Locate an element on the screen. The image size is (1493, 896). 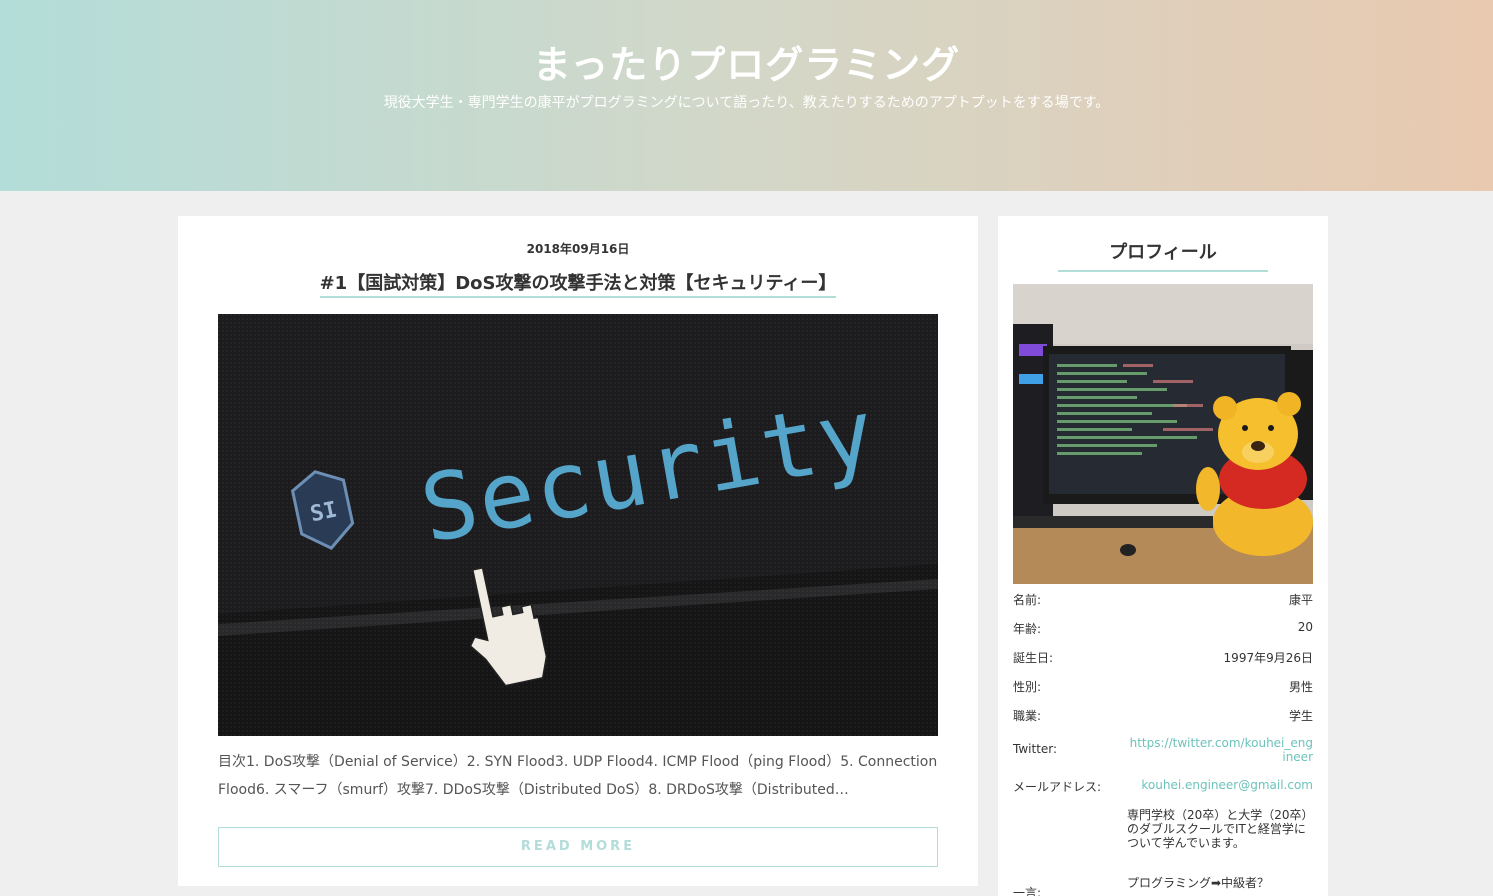
profile-key: 誕生日: is located at coordinates (1033, 658).